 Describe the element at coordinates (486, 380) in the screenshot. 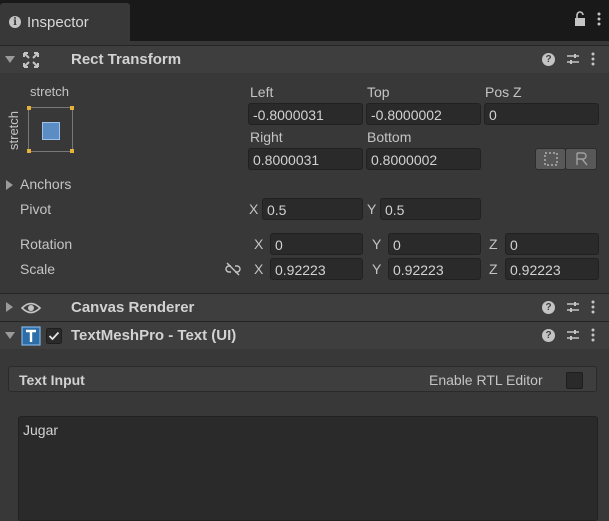

I see `rtl-editor-label: Enable RTL Editor` at that location.